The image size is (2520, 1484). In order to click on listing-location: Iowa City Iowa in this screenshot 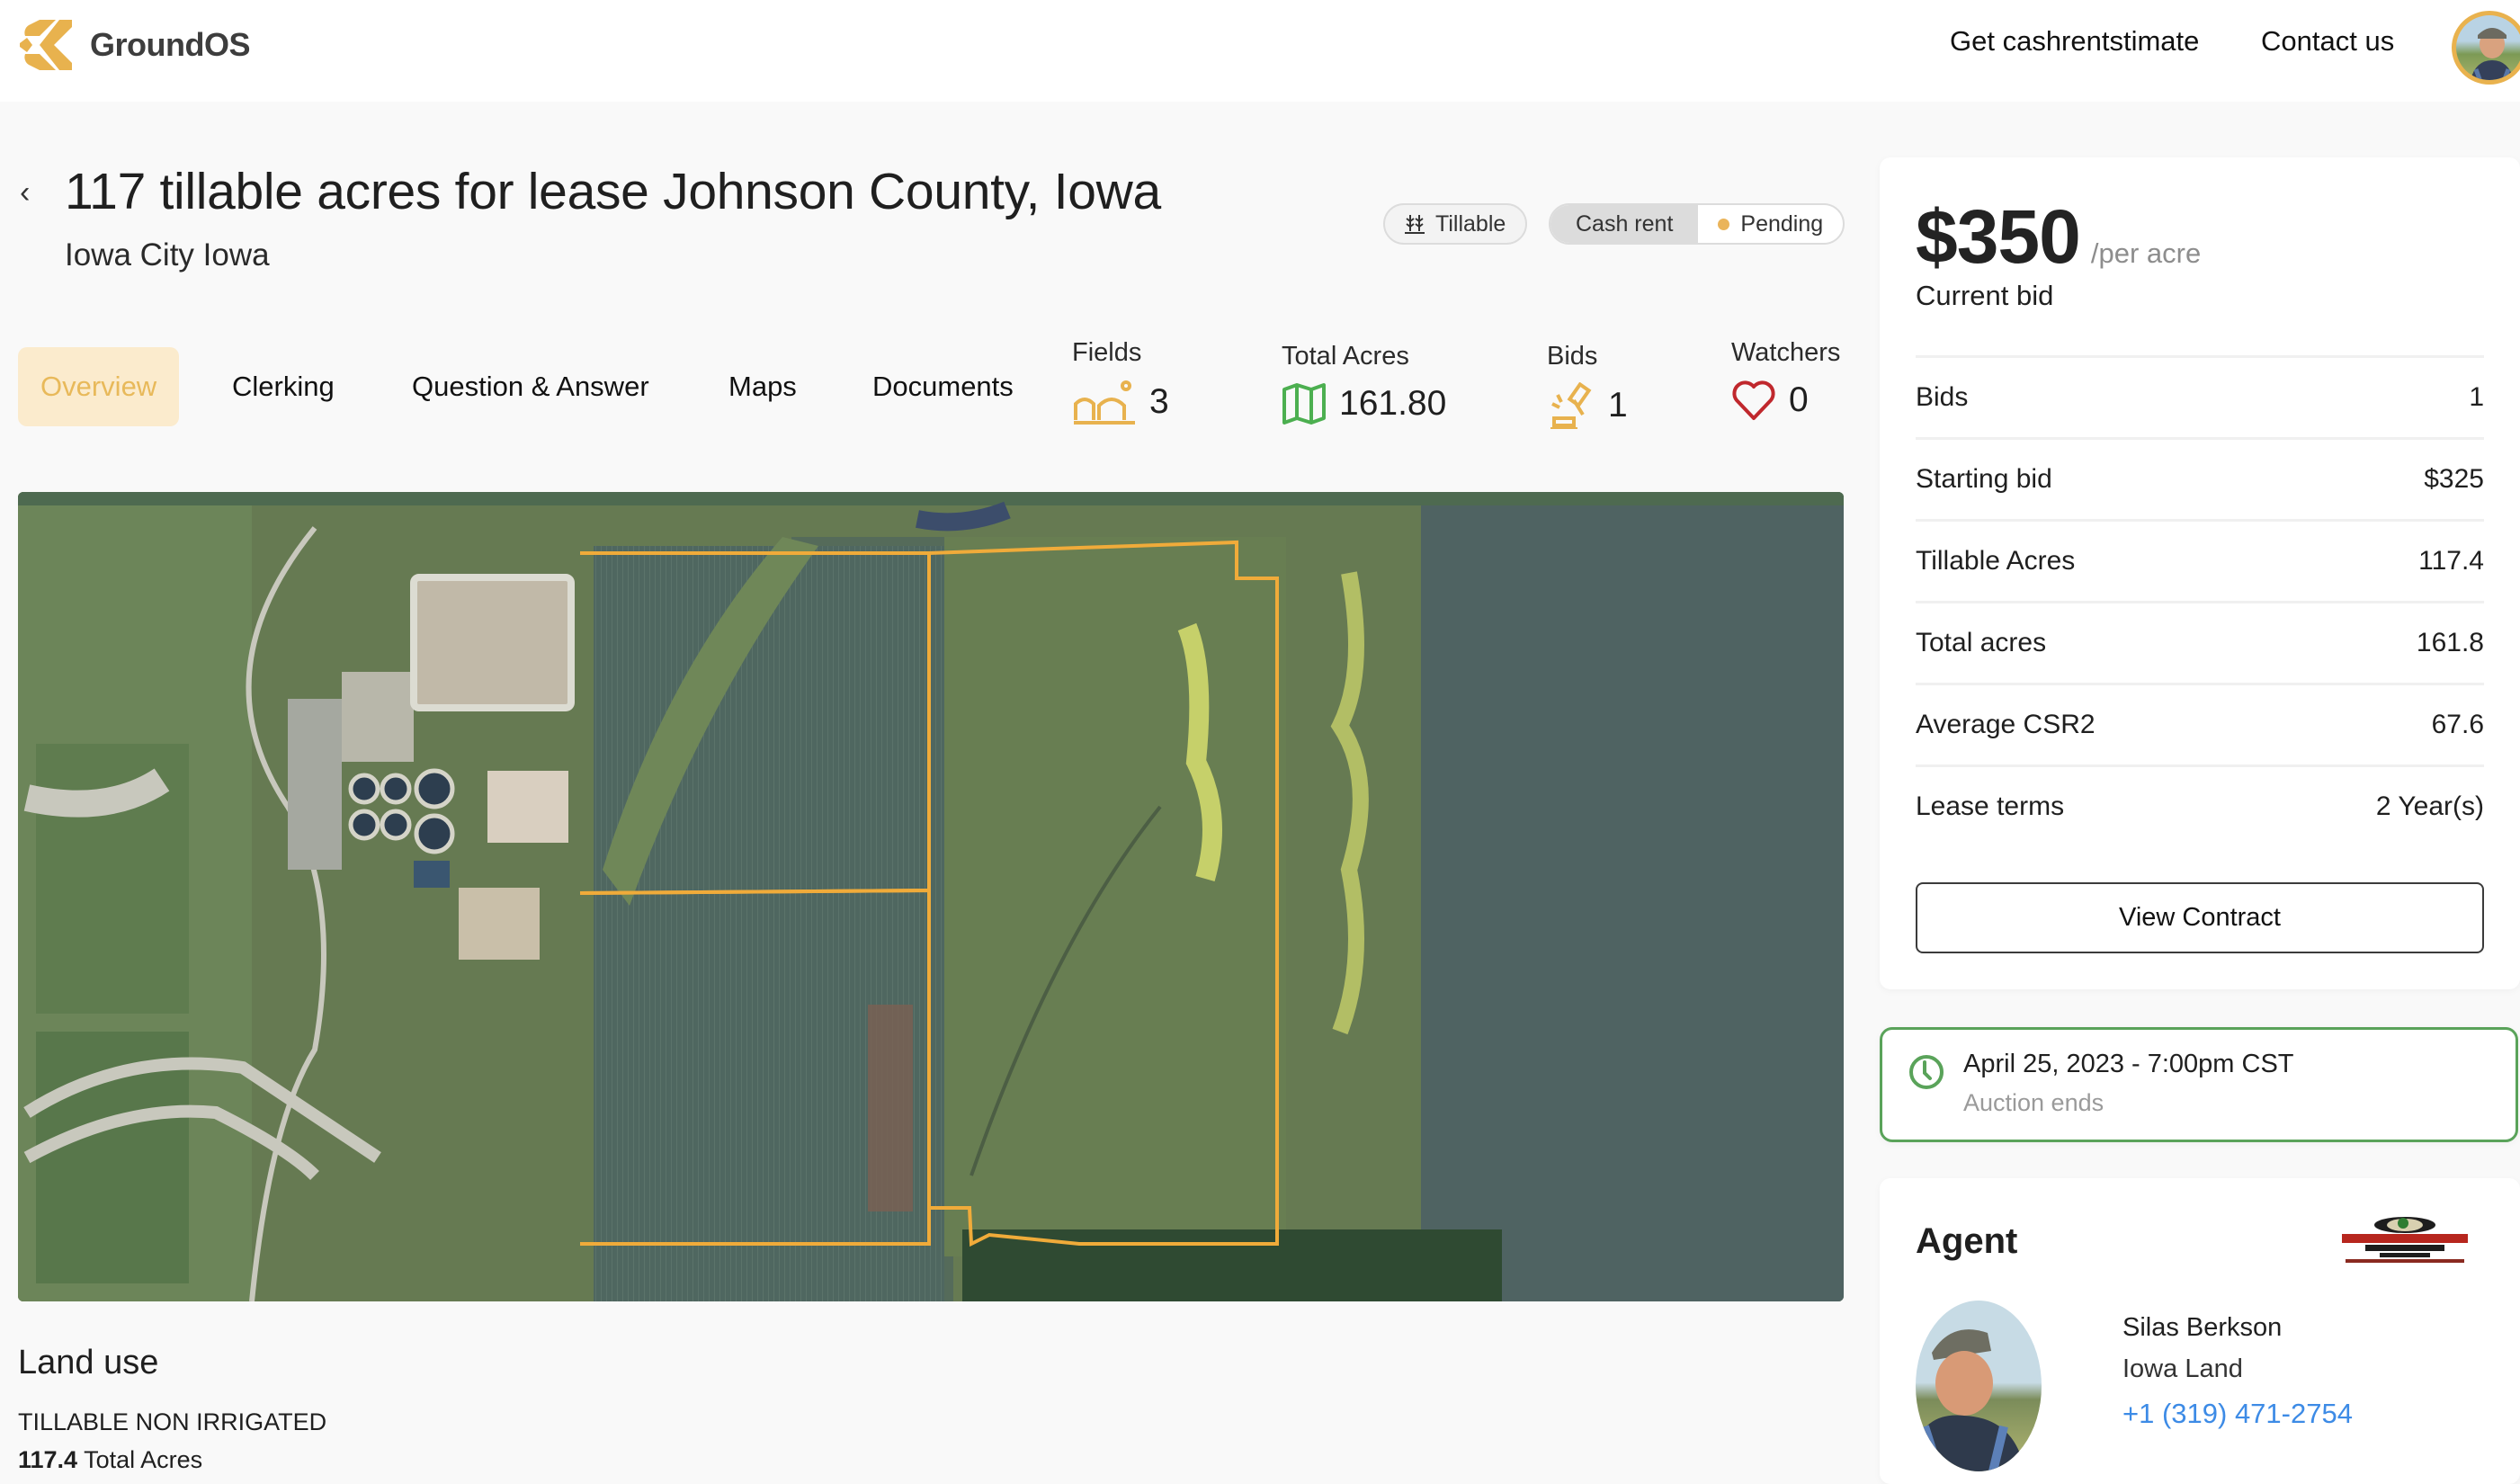, I will do `click(167, 255)`.